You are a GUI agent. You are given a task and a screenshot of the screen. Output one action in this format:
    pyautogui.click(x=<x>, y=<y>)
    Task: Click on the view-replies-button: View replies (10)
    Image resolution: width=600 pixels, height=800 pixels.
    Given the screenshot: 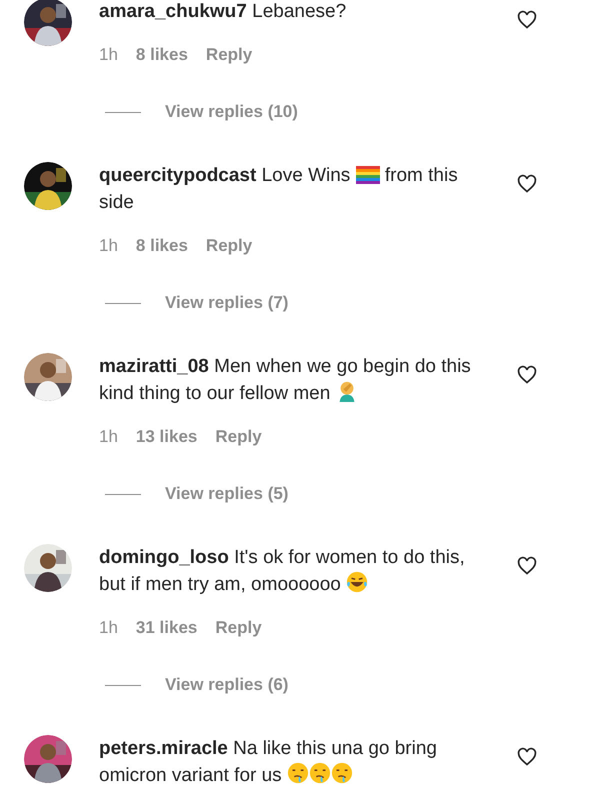 What is the action you would take?
    pyautogui.click(x=231, y=112)
    